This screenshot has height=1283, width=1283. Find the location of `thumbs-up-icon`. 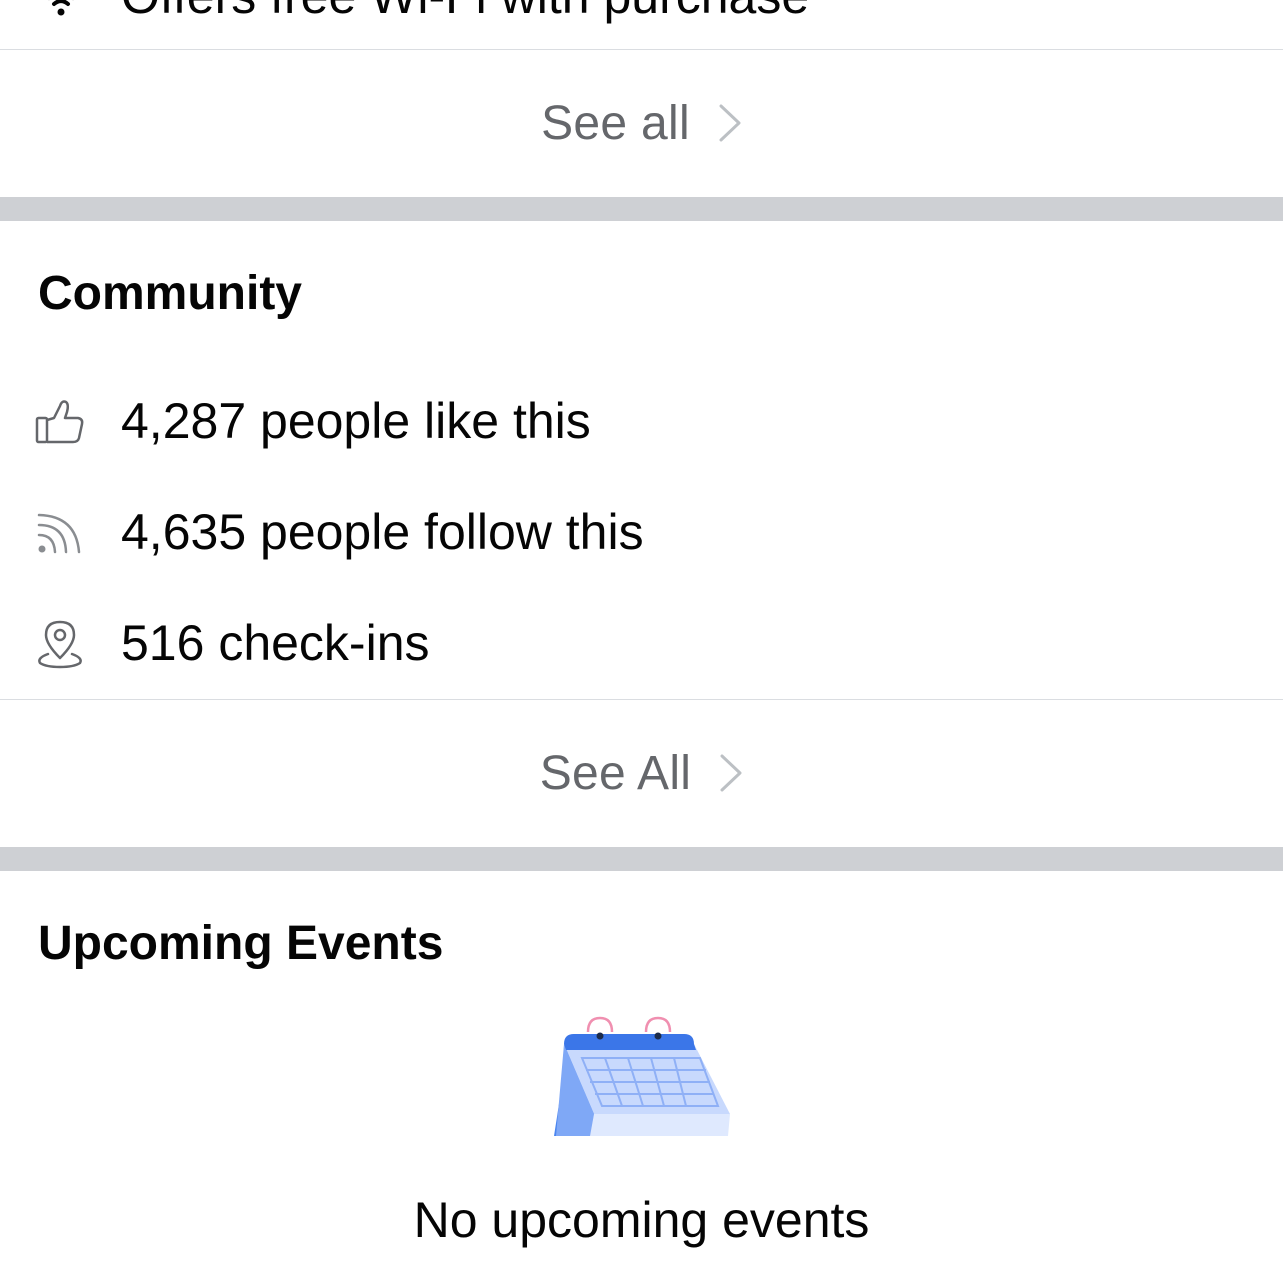

thumbs-up-icon is located at coordinates (60, 422).